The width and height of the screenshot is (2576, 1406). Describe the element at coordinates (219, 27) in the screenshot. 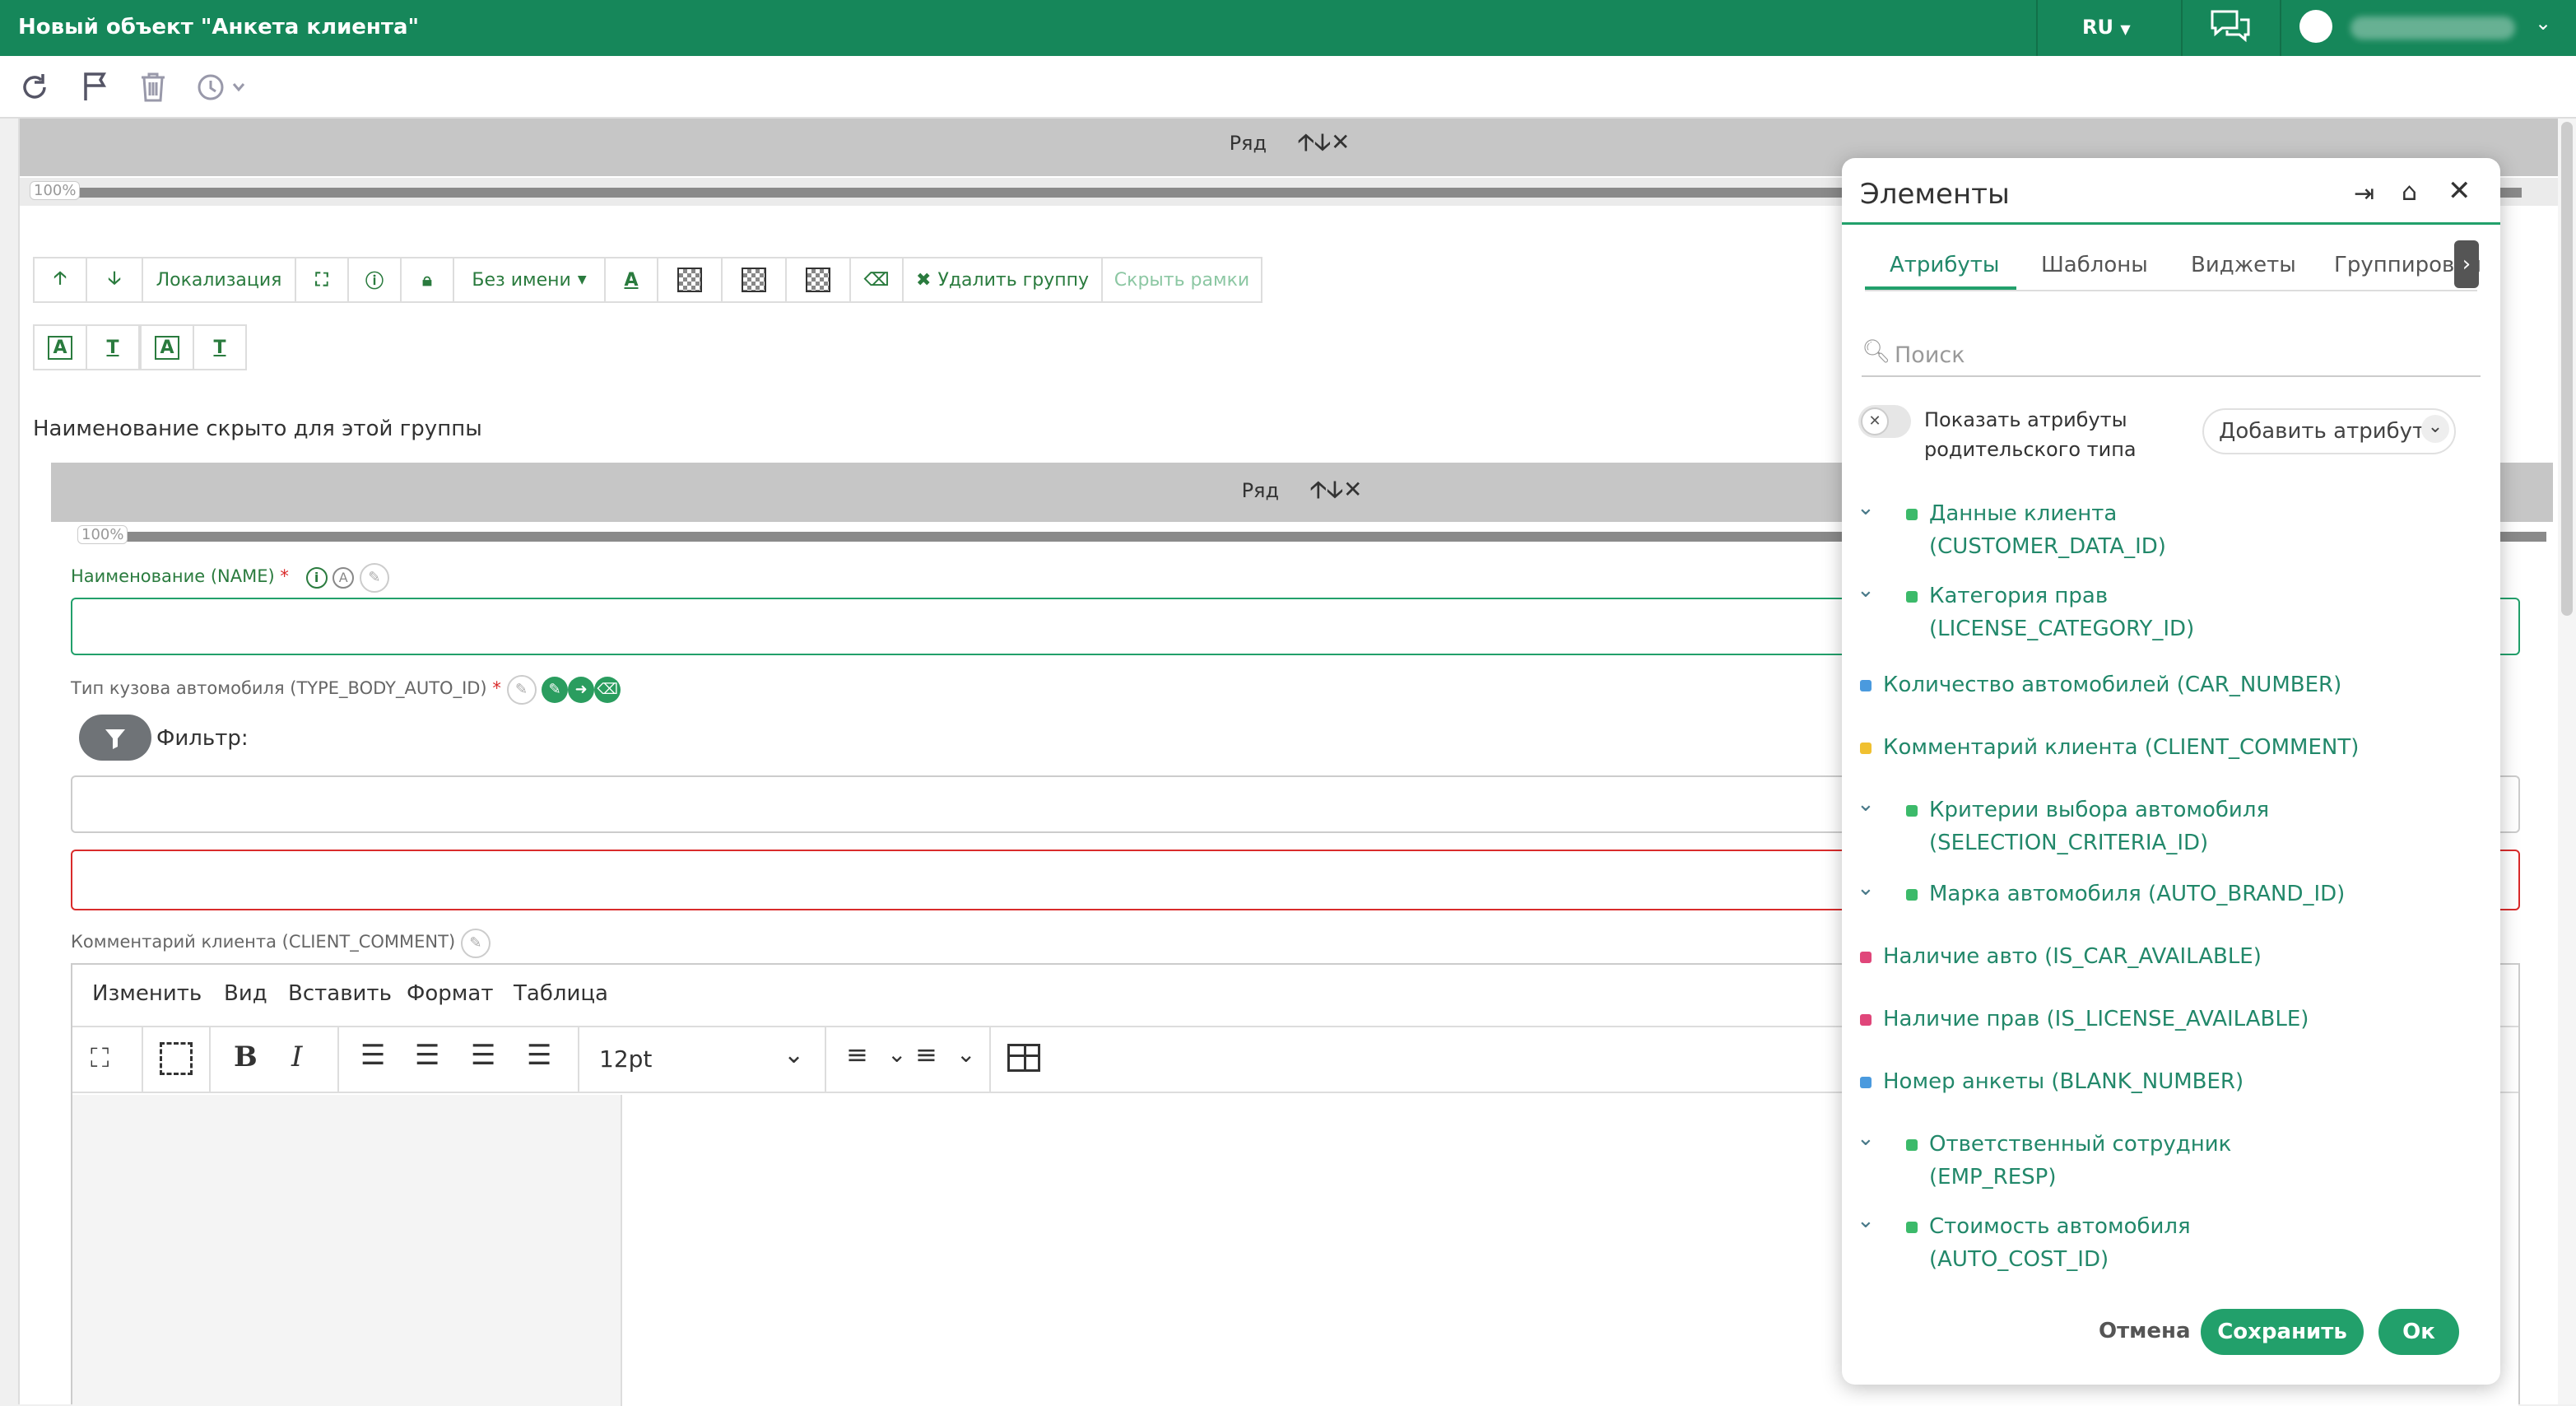

I see `window-title: Новый объект "Анкета клиента"` at that location.